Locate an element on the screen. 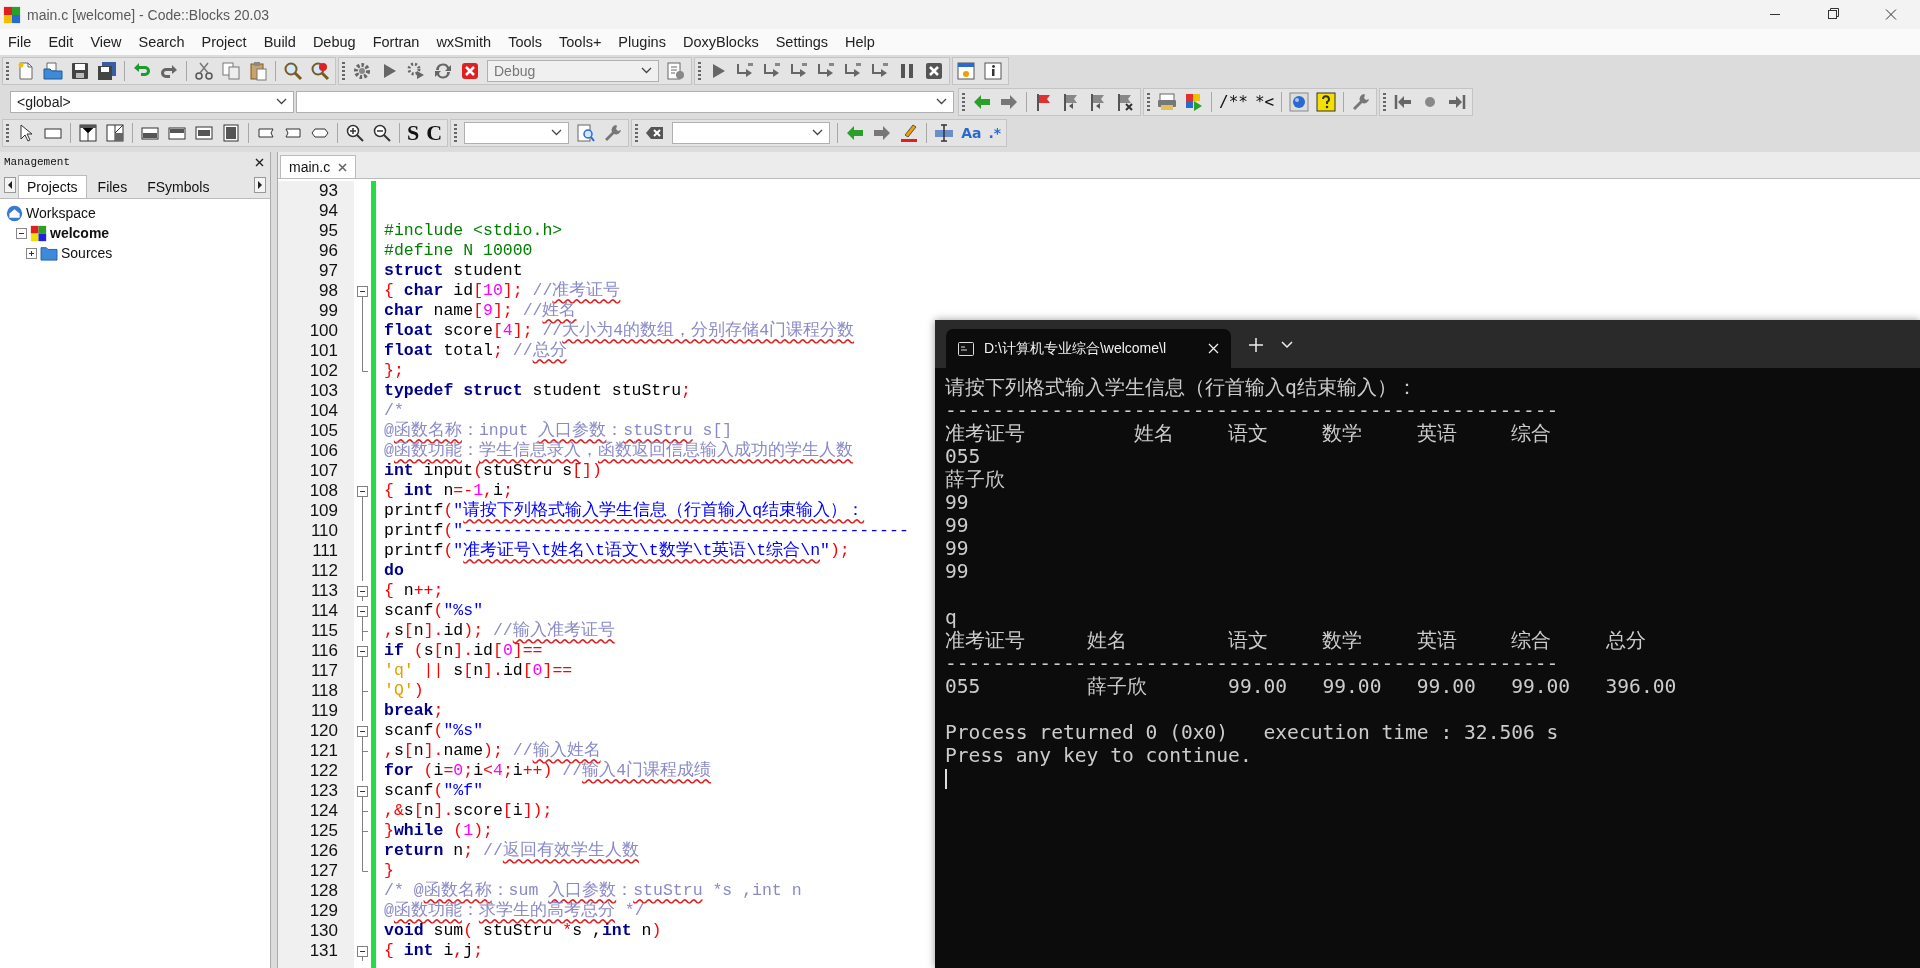  code-line: do is located at coordinates (394, 570).